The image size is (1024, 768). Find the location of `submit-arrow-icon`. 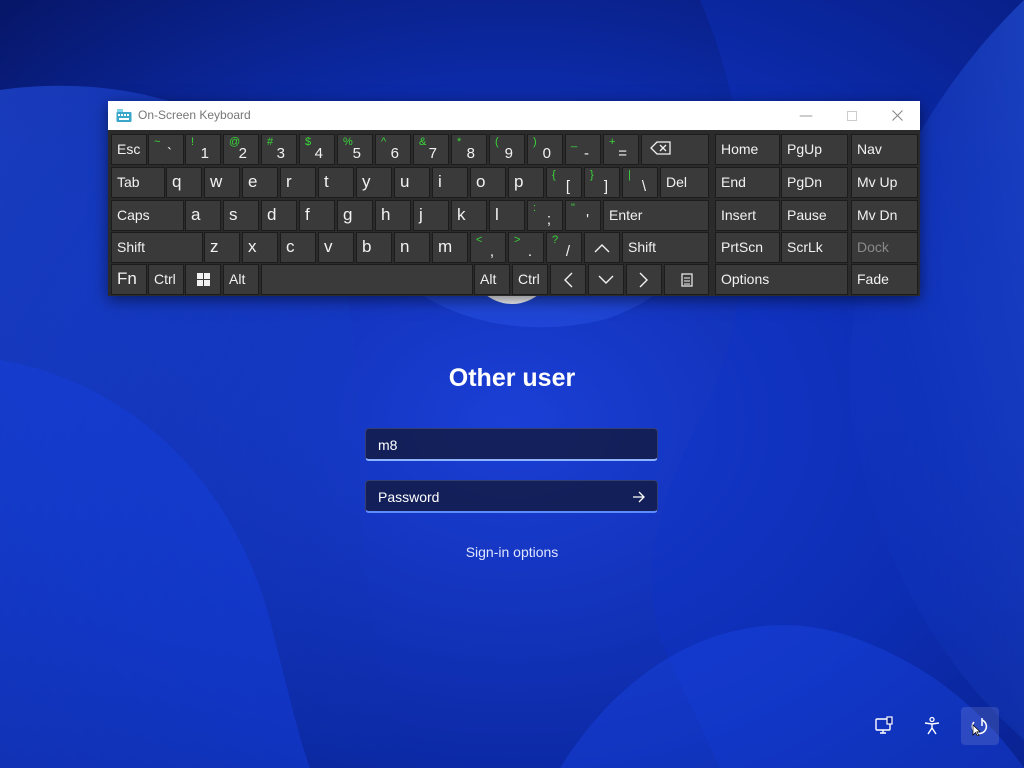

submit-arrow-icon is located at coordinates (639, 497).